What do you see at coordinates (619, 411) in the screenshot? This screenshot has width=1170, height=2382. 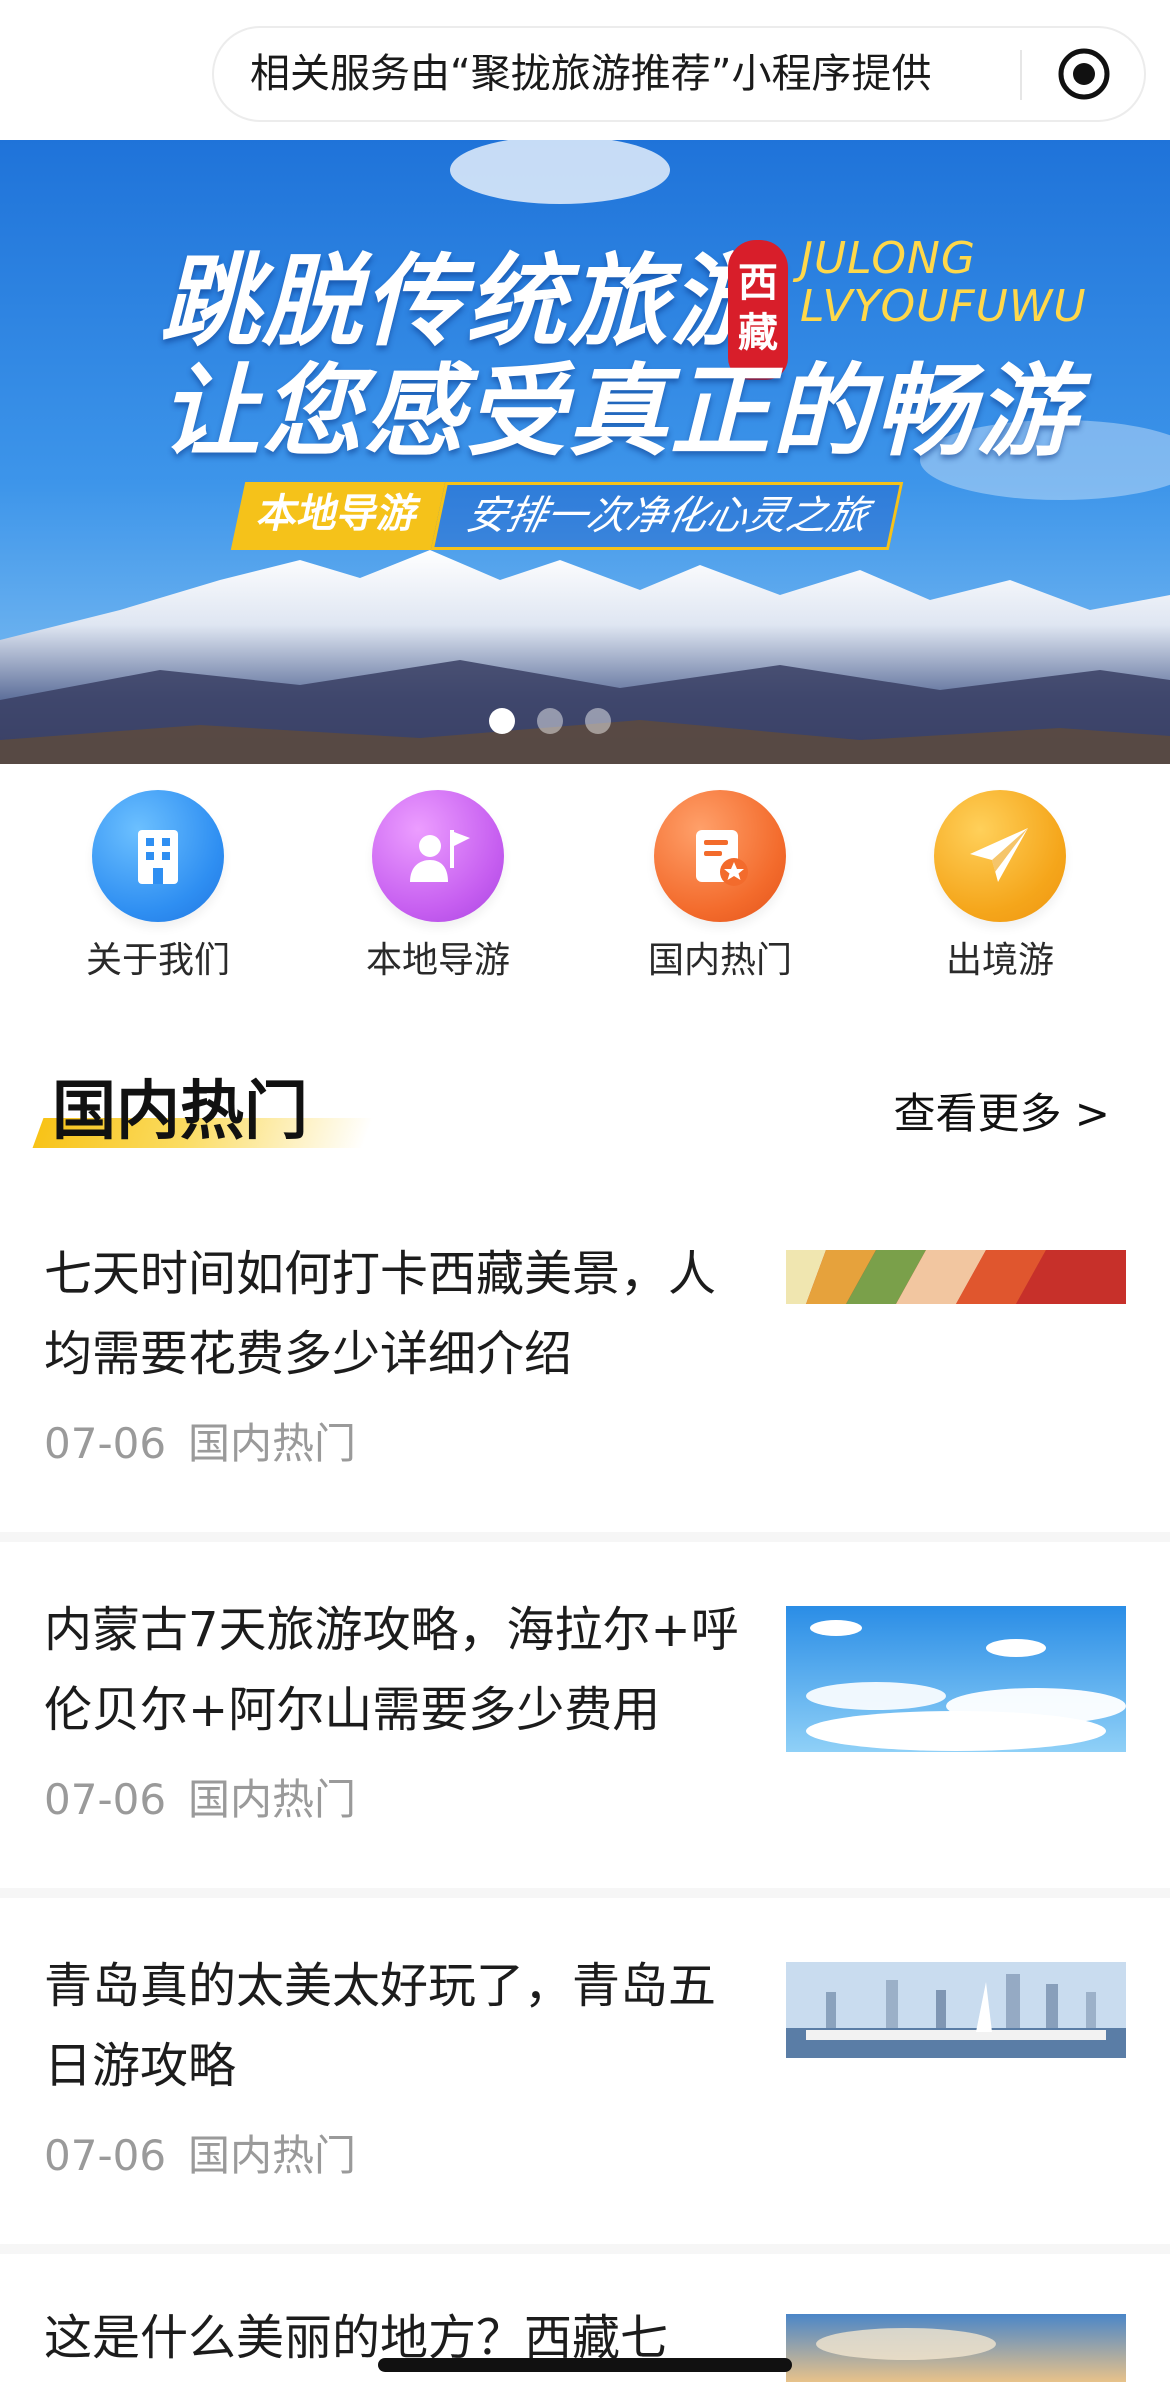 I see `banner-headline-2: 让您感受真正的畅游` at bounding box center [619, 411].